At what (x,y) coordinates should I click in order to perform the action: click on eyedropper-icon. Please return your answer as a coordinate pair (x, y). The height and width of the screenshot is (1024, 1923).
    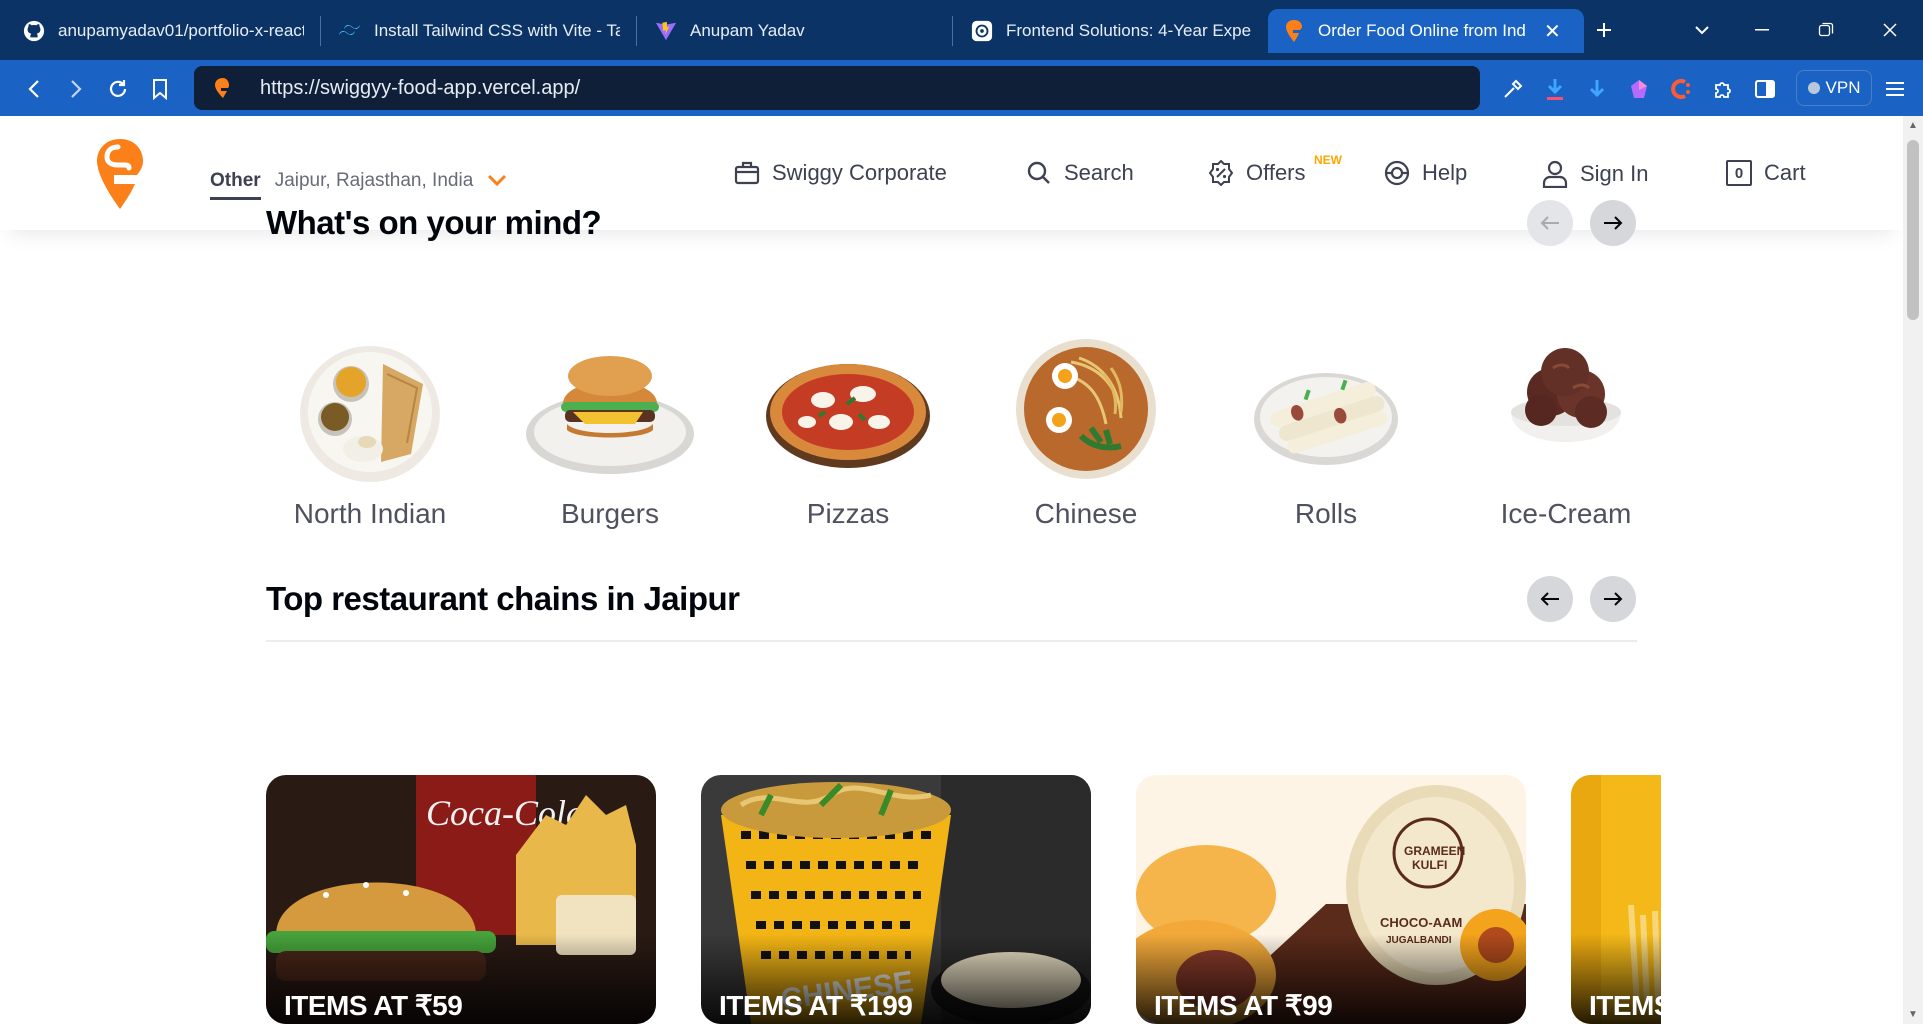
    Looking at the image, I should click on (1513, 89).